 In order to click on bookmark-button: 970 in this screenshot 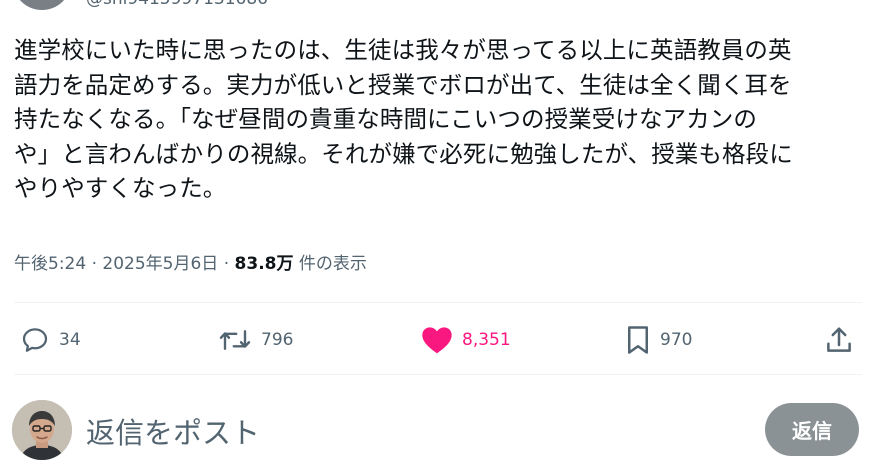, I will do `click(658, 340)`.